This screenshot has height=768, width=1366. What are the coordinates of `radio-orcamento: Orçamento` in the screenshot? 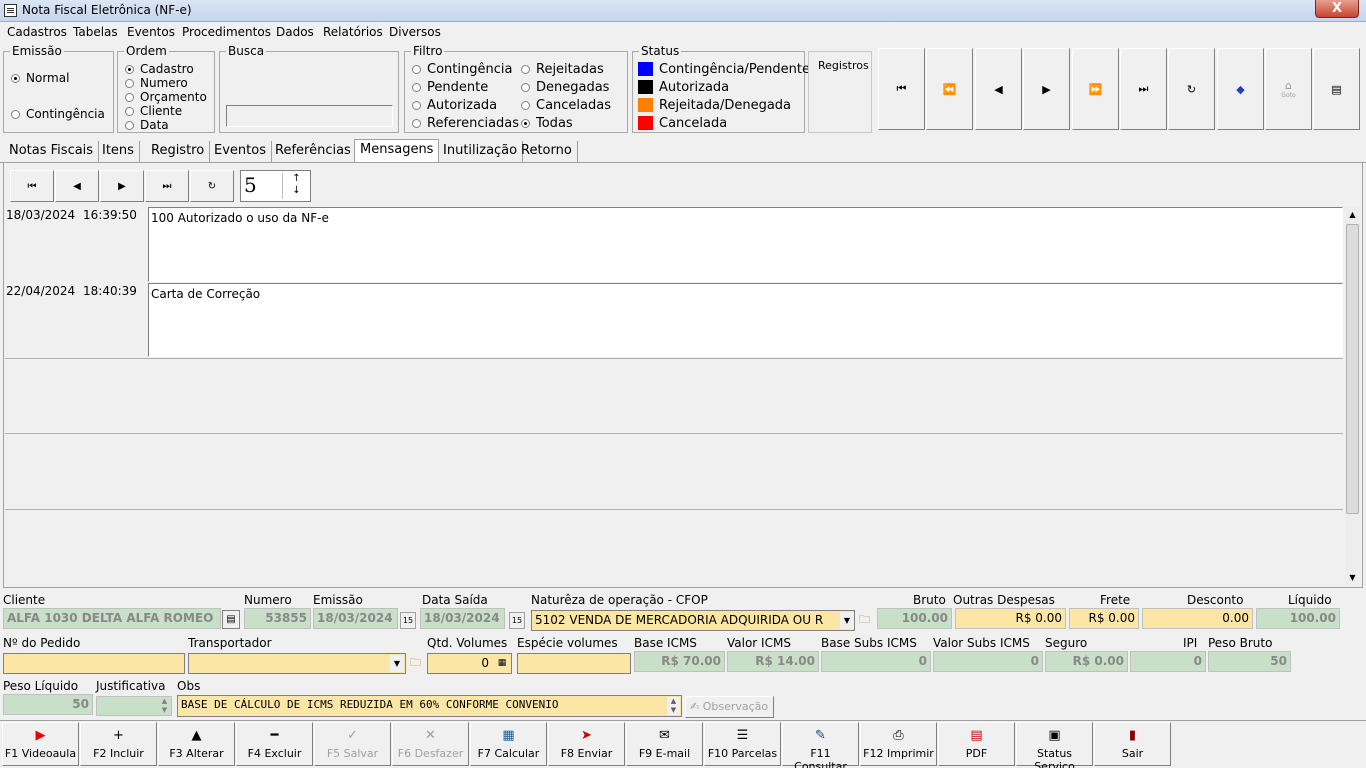 It's located at (166, 97).